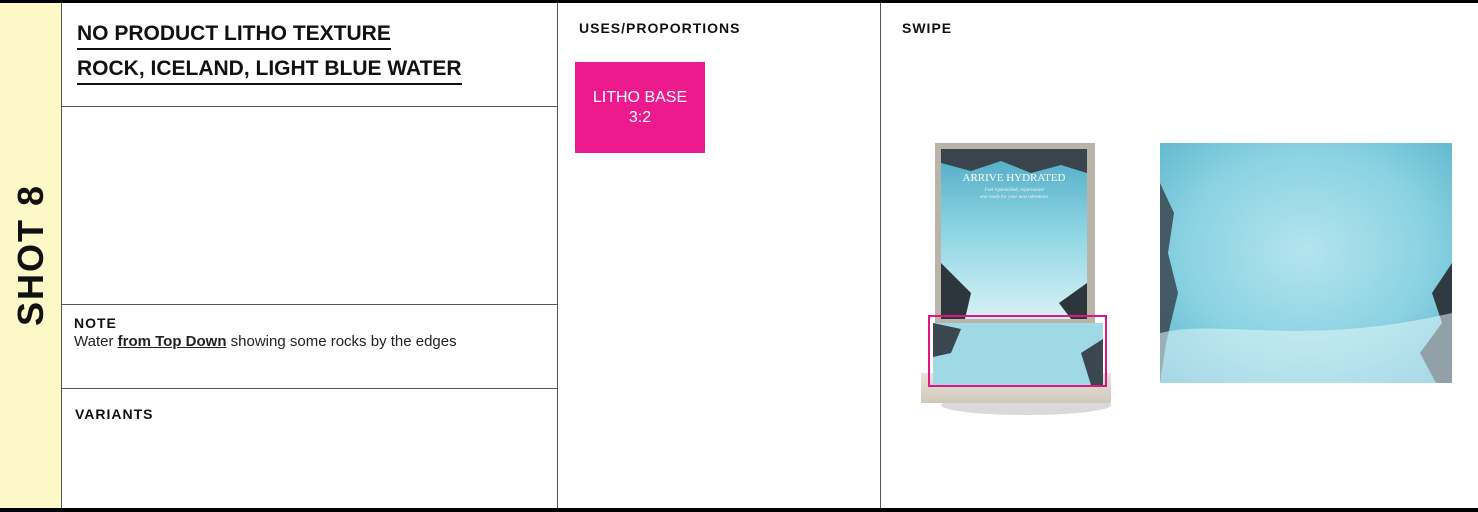 Image resolution: width=1478 pixels, height=512 pixels. What do you see at coordinates (1014, 197) in the screenshot?
I see `display-subline-2: and ready for your next adventure` at bounding box center [1014, 197].